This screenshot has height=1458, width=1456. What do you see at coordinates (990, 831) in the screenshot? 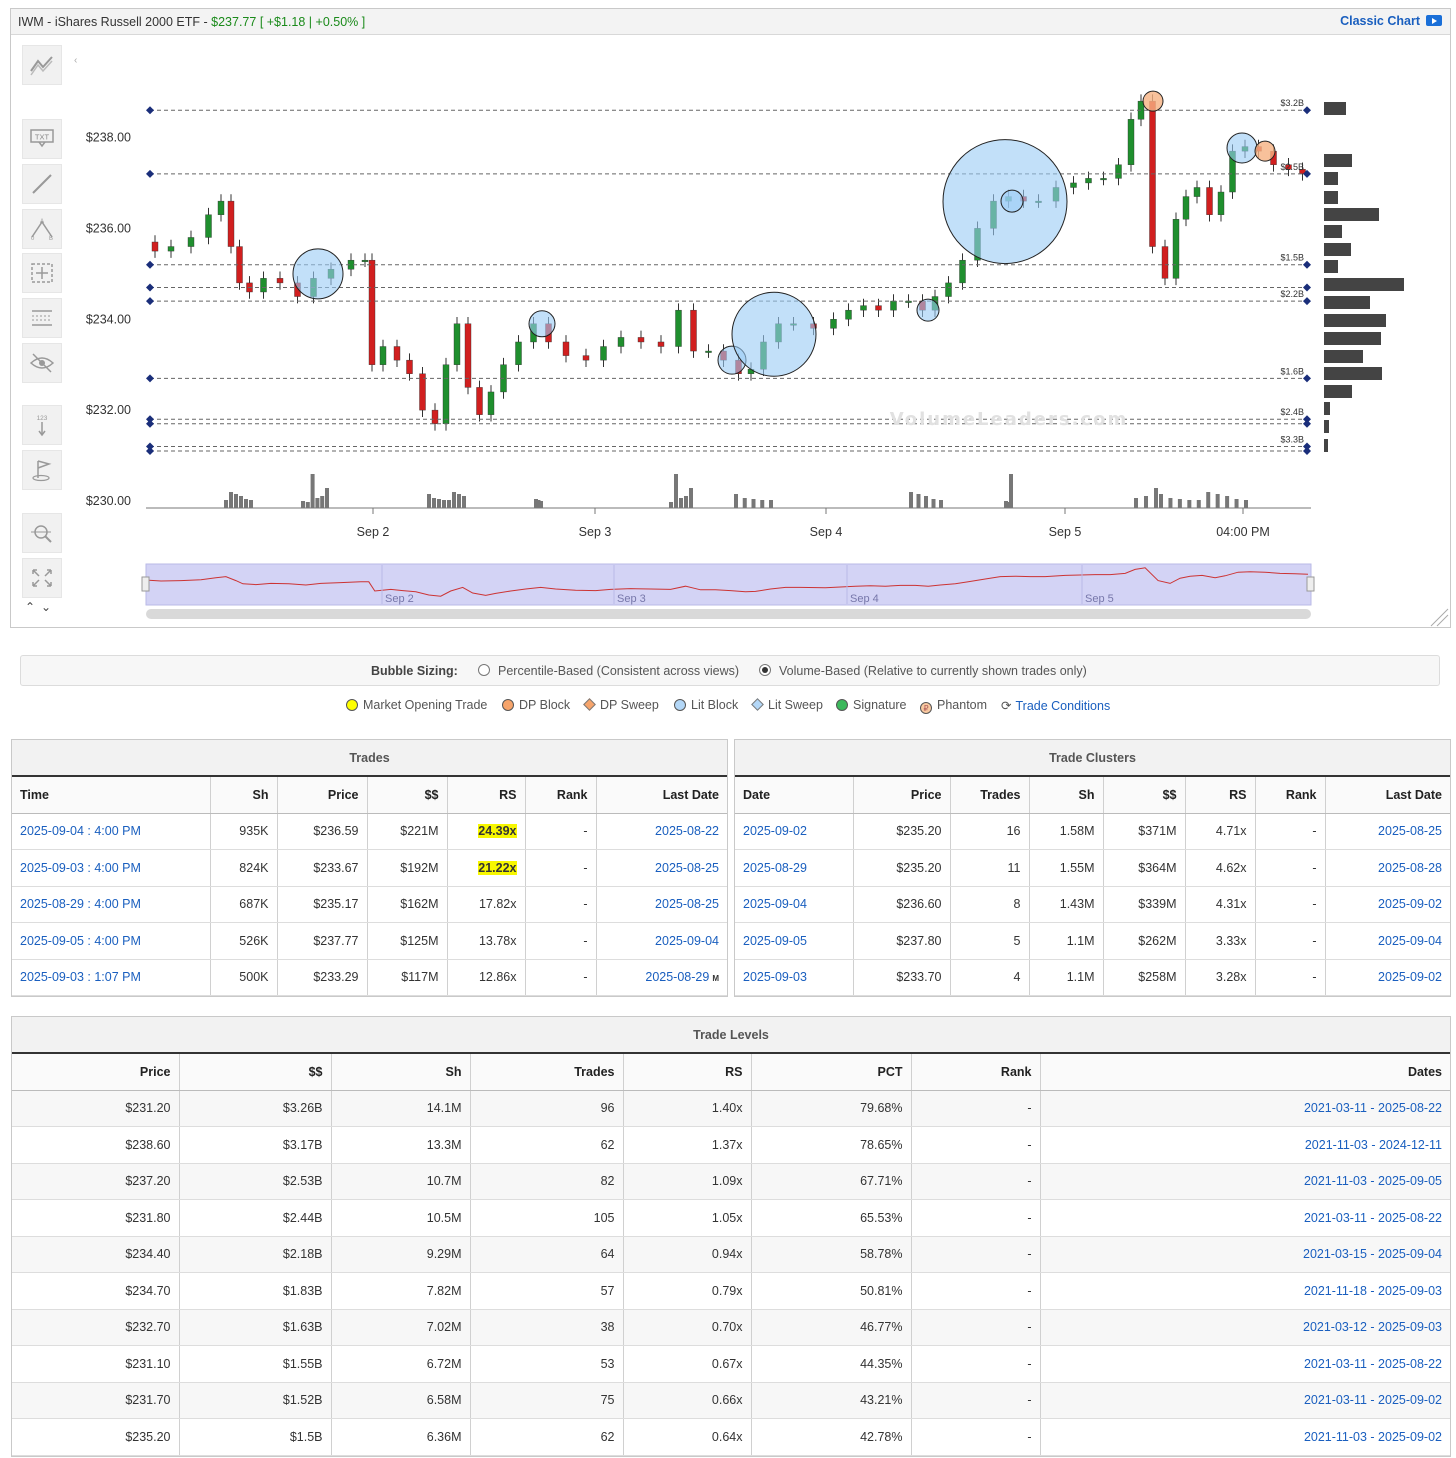
I see `cell: 16` at bounding box center [990, 831].